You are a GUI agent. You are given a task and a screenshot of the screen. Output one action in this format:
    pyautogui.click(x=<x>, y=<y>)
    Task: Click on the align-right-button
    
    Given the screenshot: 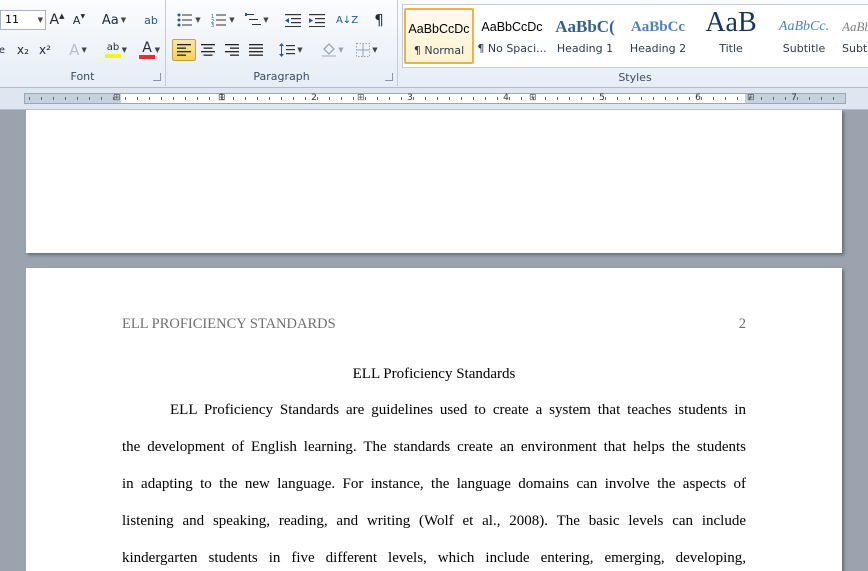 What is the action you would take?
    pyautogui.click(x=232, y=50)
    